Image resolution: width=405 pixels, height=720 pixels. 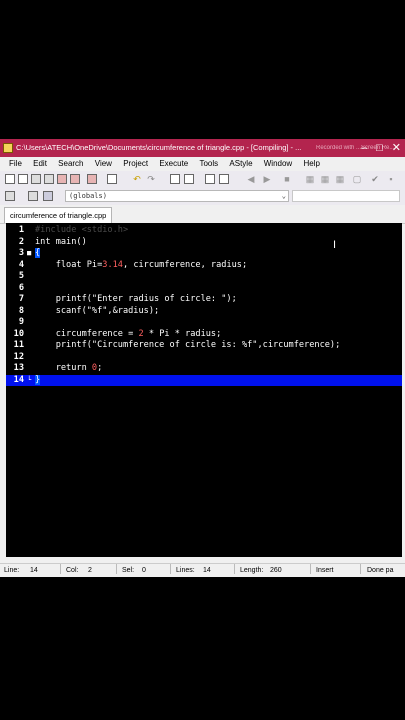 What do you see at coordinates (103, 164) in the screenshot?
I see `menu-view: View` at bounding box center [103, 164].